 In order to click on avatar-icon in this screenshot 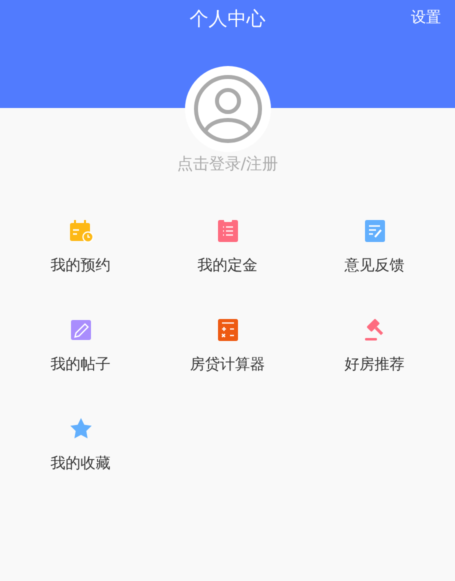, I will do `click(227, 109)`.